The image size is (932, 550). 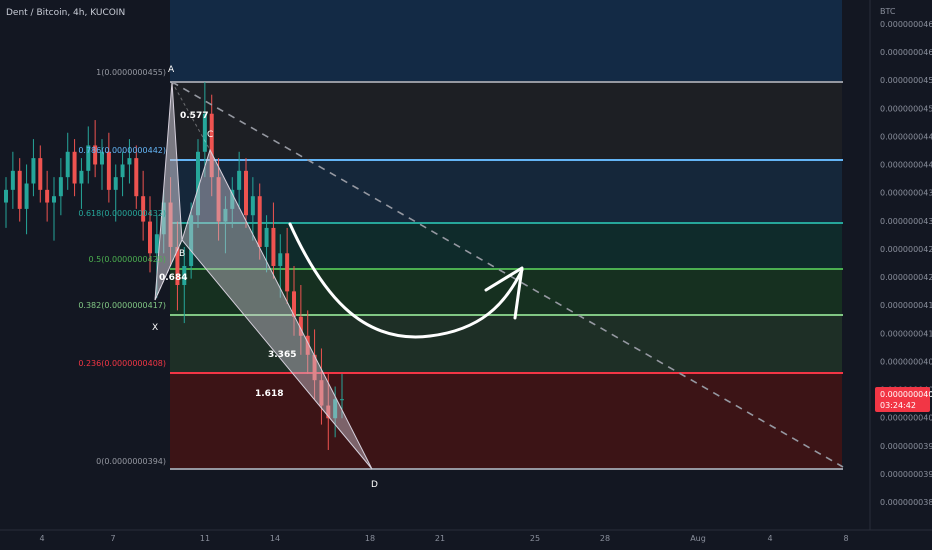 What do you see at coordinates (906, 394) in the screenshot?
I see `current-price-value: 0.0000000405` at bounding box center [906, 394].